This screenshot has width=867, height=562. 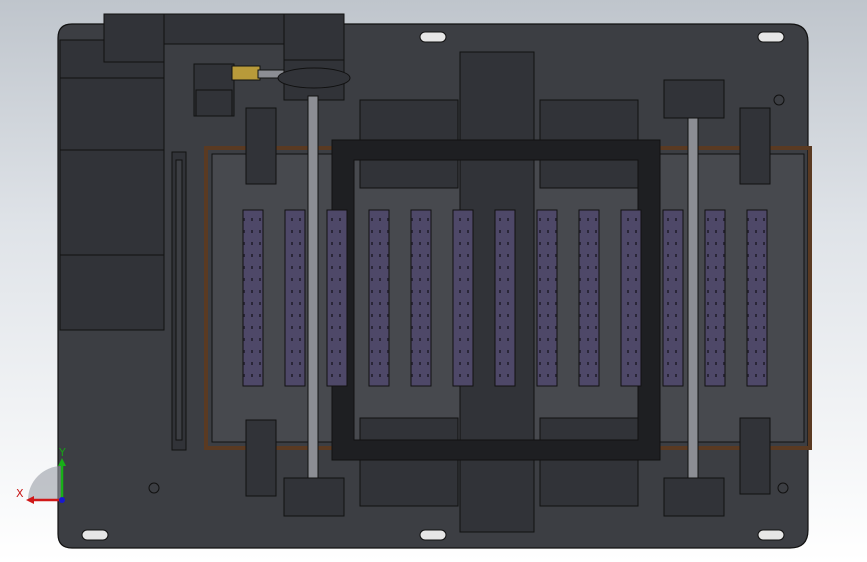 I want to click on clamp-bottom-right, so click(x=589, y=462).